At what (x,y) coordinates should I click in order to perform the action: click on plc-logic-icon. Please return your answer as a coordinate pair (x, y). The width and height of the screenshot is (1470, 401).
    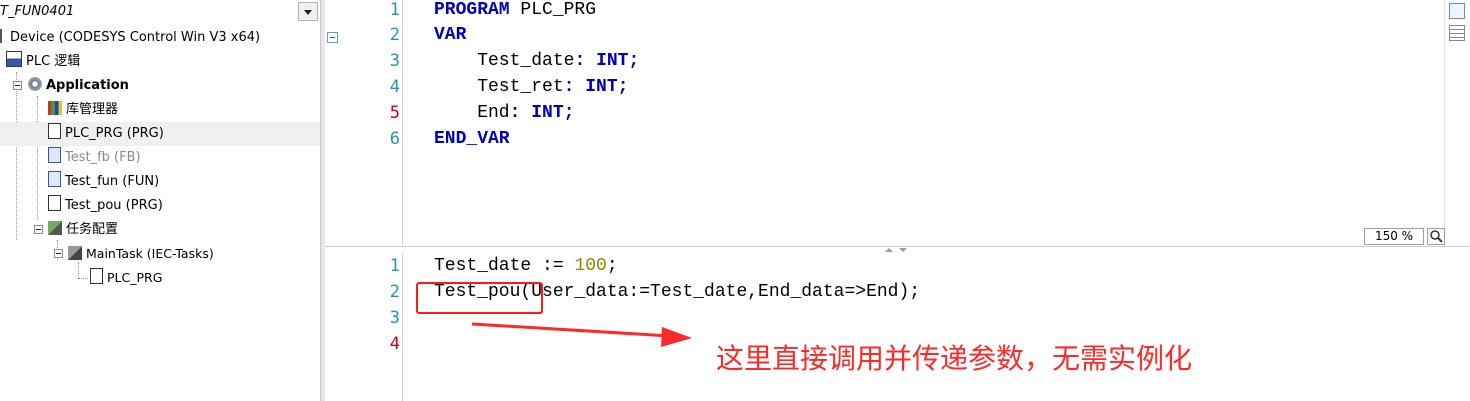
    Looking at the image, I should click on (14, 59).